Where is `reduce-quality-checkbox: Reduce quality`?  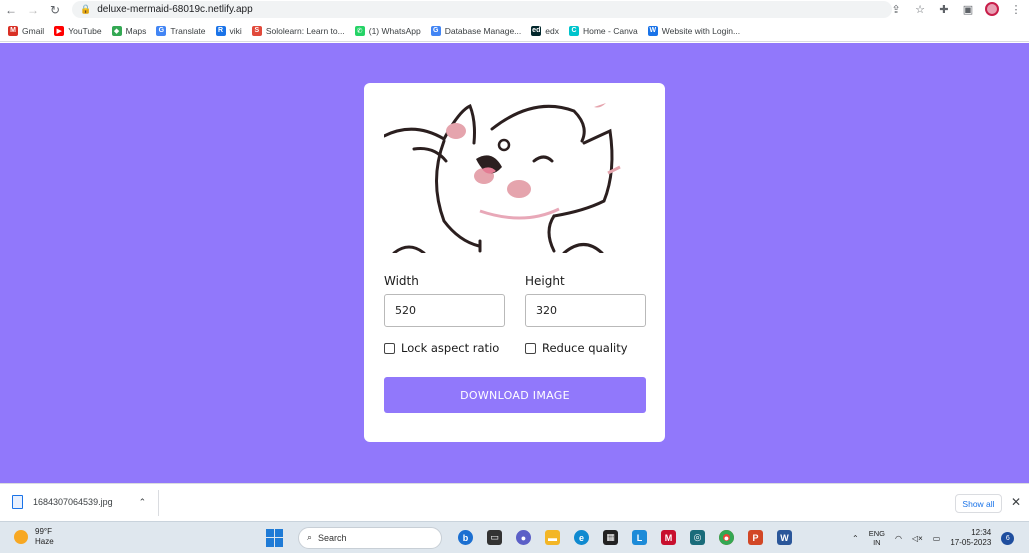
reduce-quality-checkbox: Reduce quality is located at coordinates (576, 348).